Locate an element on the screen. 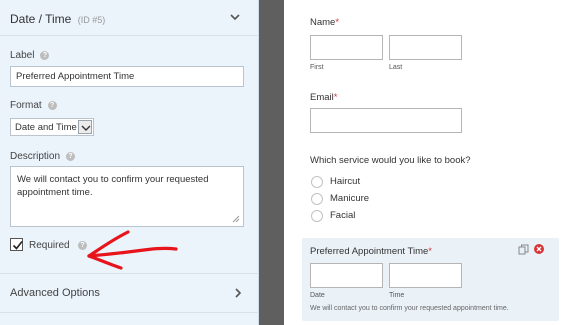 Image resolution: width=562 pixels, height=325 pixels. advanced-options-toggle: Advanced Options is located at coordinates (129, 293).